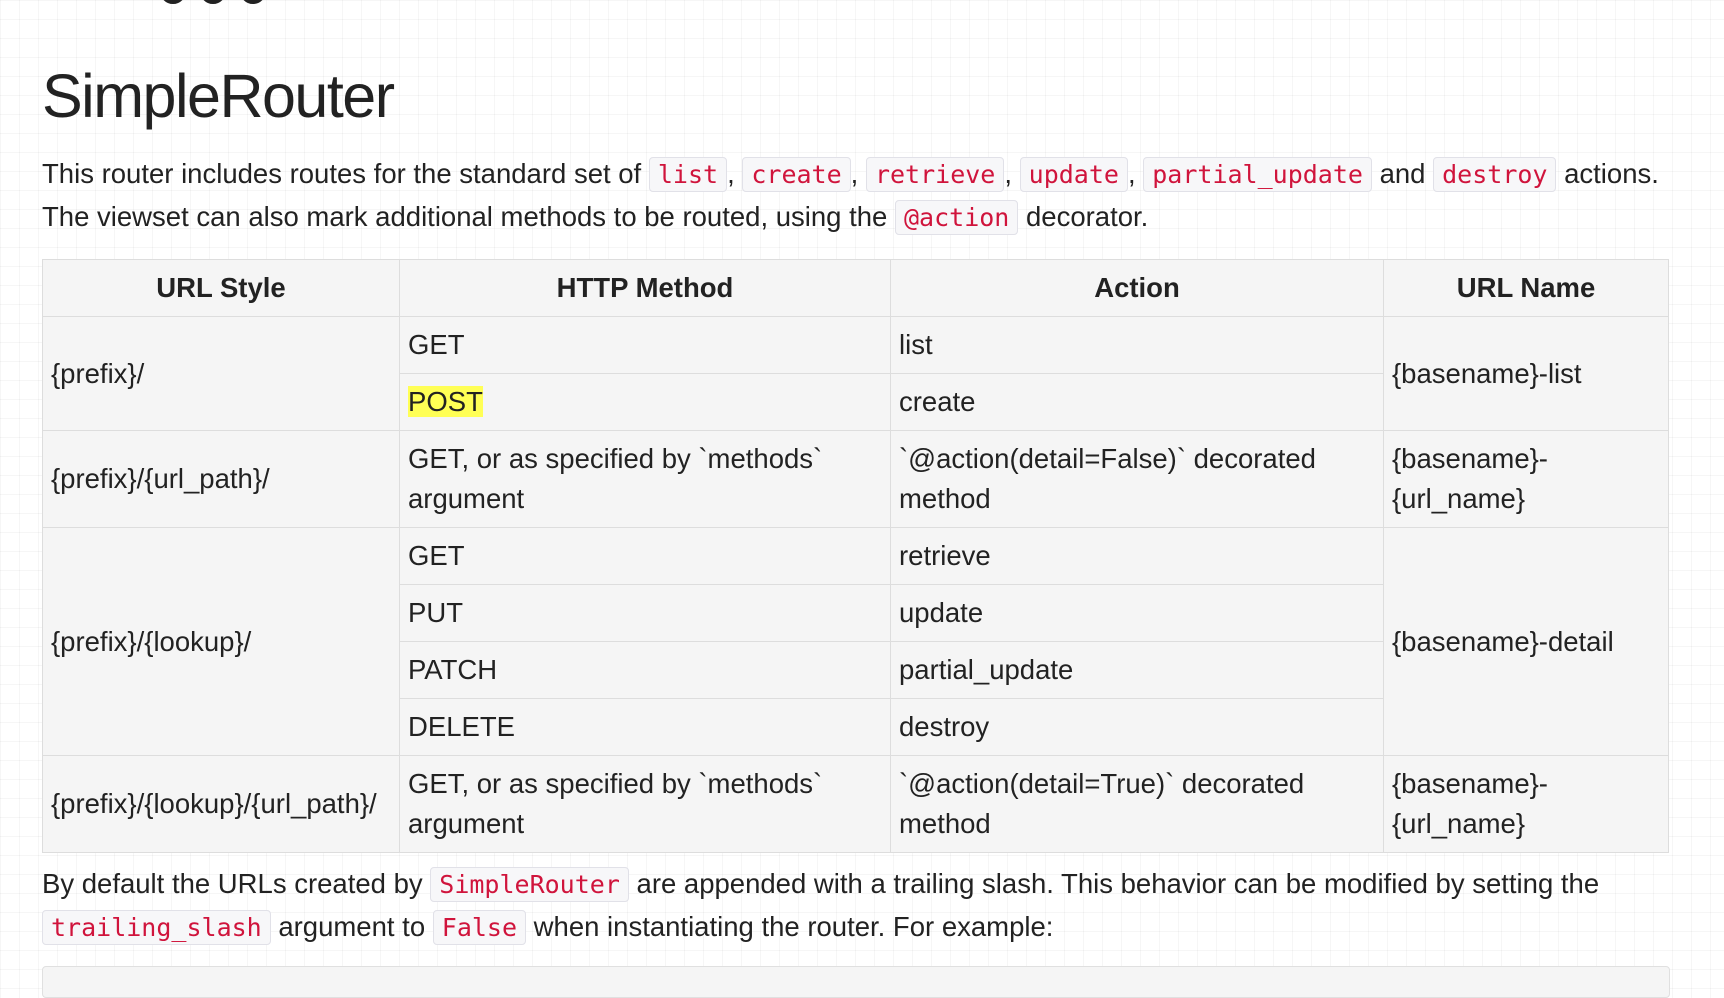 The image size is (1724, 998). I want to click on header-url-style: URL Style, so click(221, 288).